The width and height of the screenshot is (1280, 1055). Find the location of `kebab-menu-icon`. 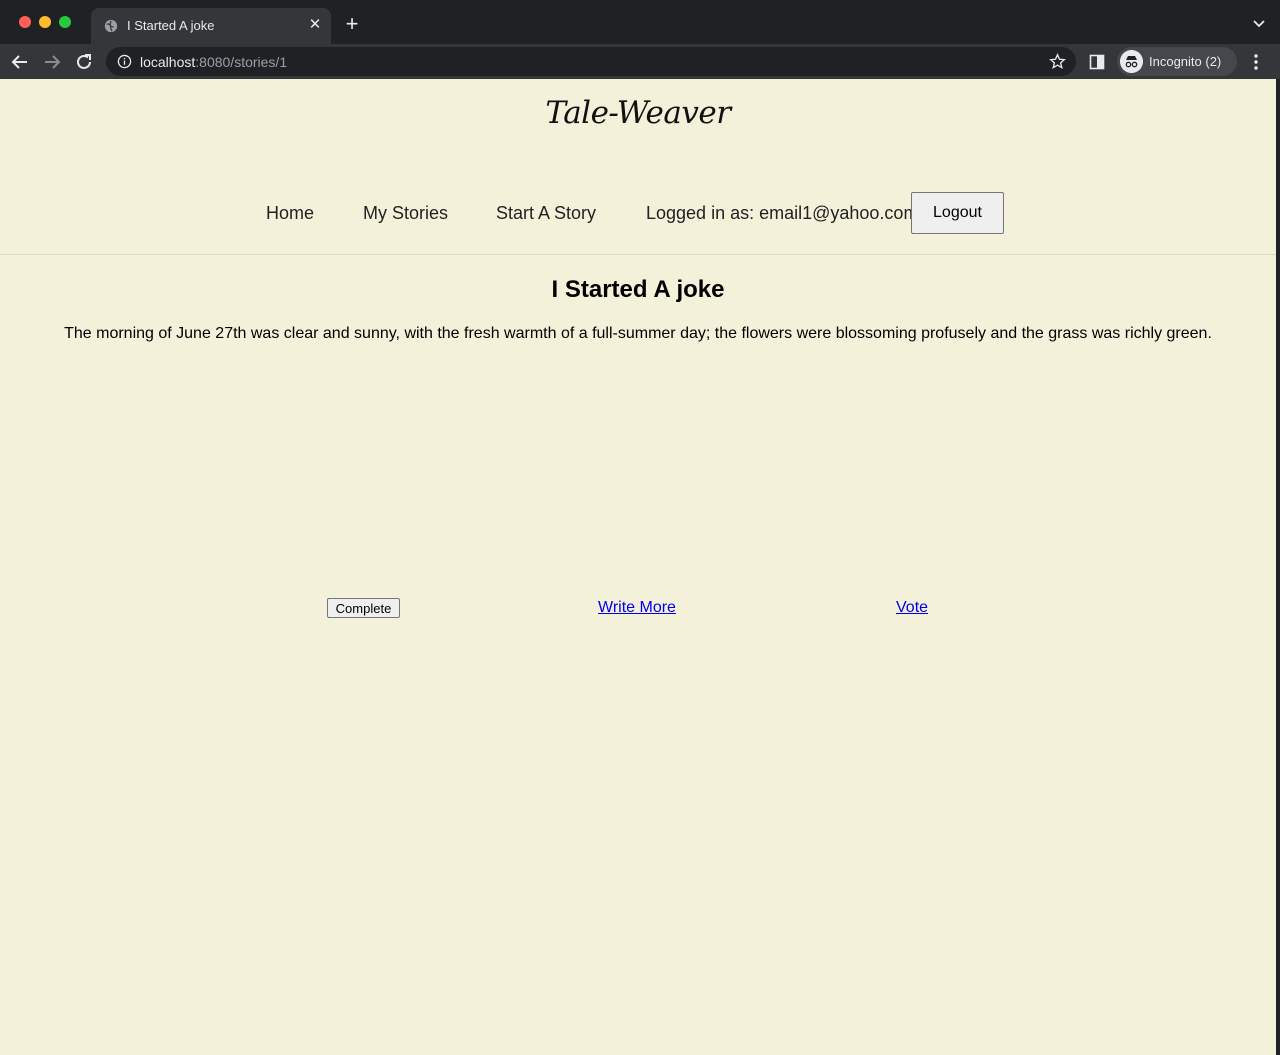

kebab-menu-icon is located at coordinates (1256, 62).